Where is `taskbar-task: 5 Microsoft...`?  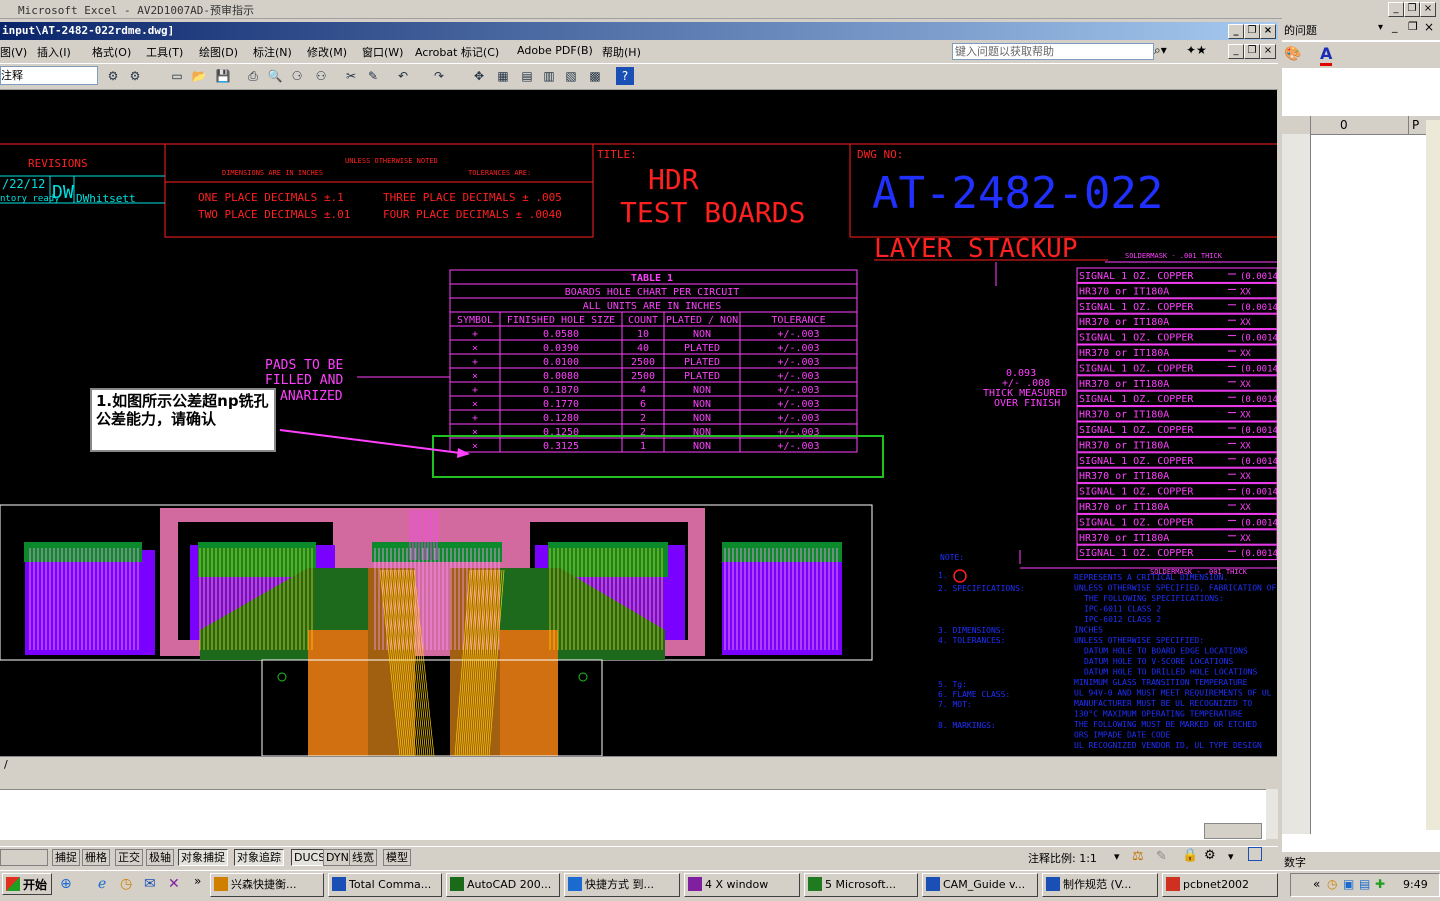
taskbar-task: 5 Microsoft... is located at coordinates (861, 885).